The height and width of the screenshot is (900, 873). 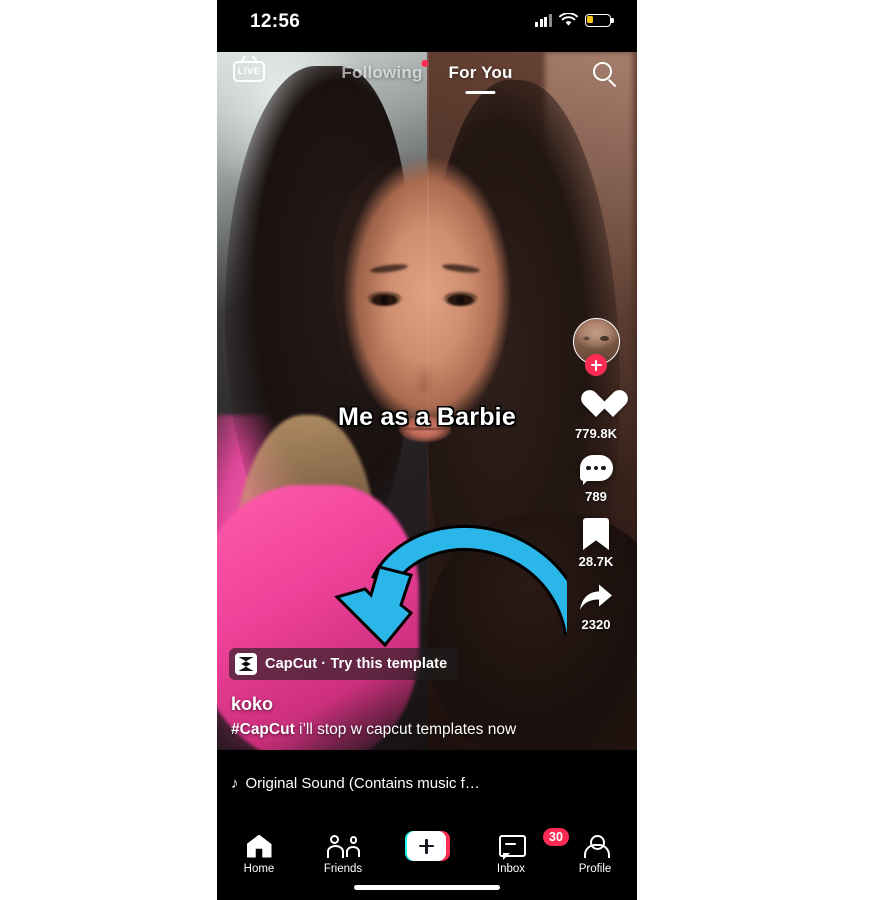 I want to click on action-rail: 779.8K 789 28.7K 2320, so click(x=596, y=482).